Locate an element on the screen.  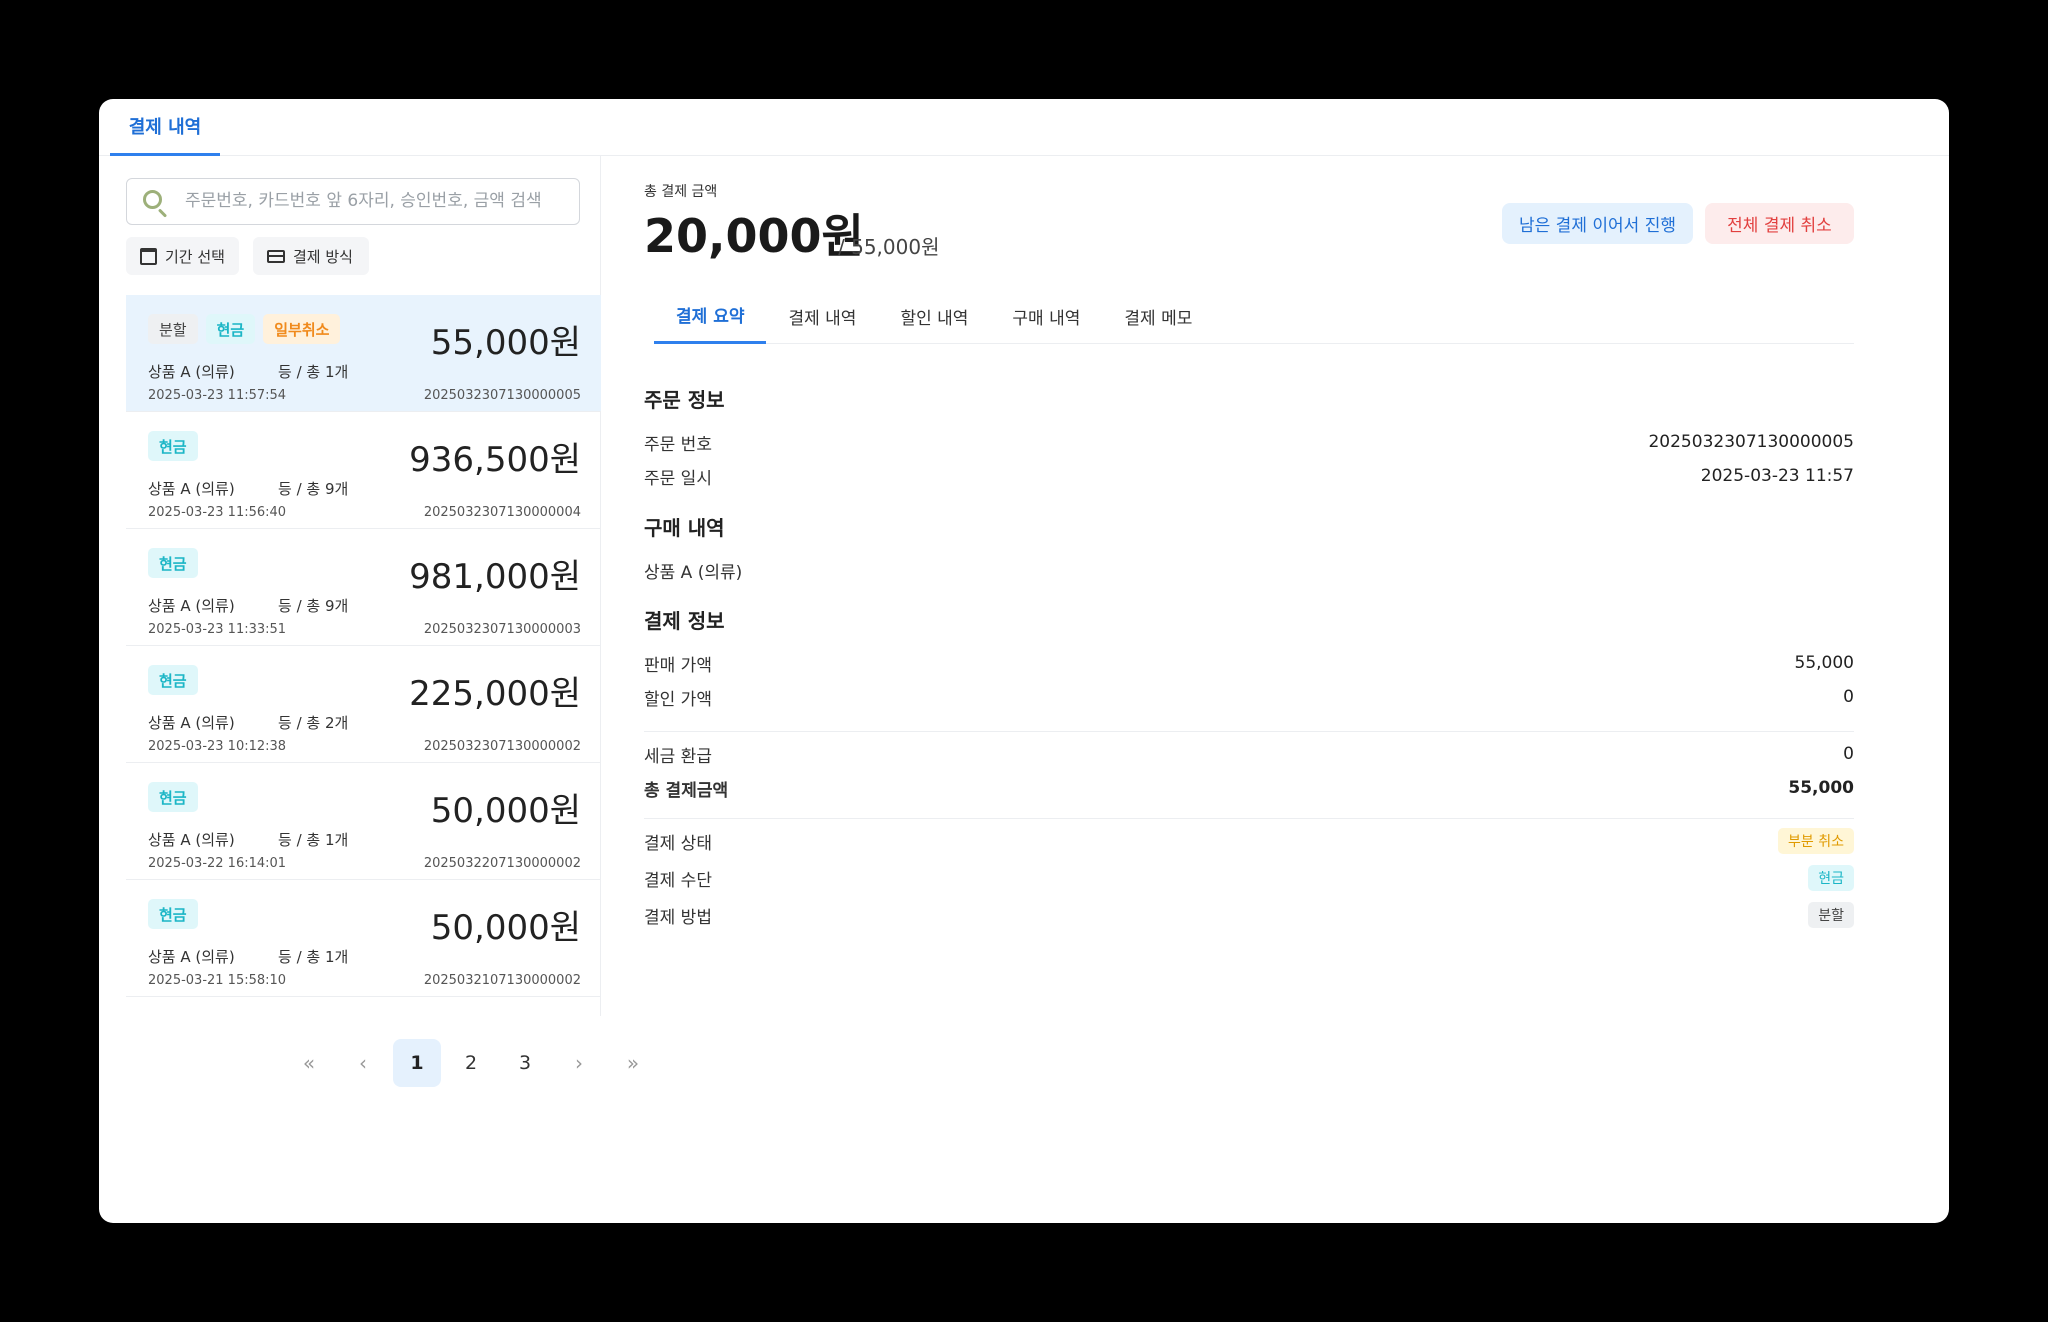
date-range-label: 기간 선택 is located at coordinates (195, 256).